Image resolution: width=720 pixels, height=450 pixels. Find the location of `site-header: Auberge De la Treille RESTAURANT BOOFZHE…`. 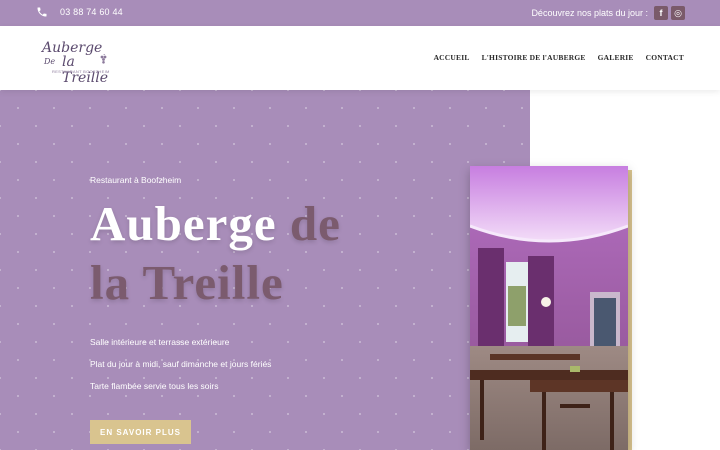

site-header: Auberge De la Treille RESTAURANT BOOFZHE… is located at coordinates (360, 58).